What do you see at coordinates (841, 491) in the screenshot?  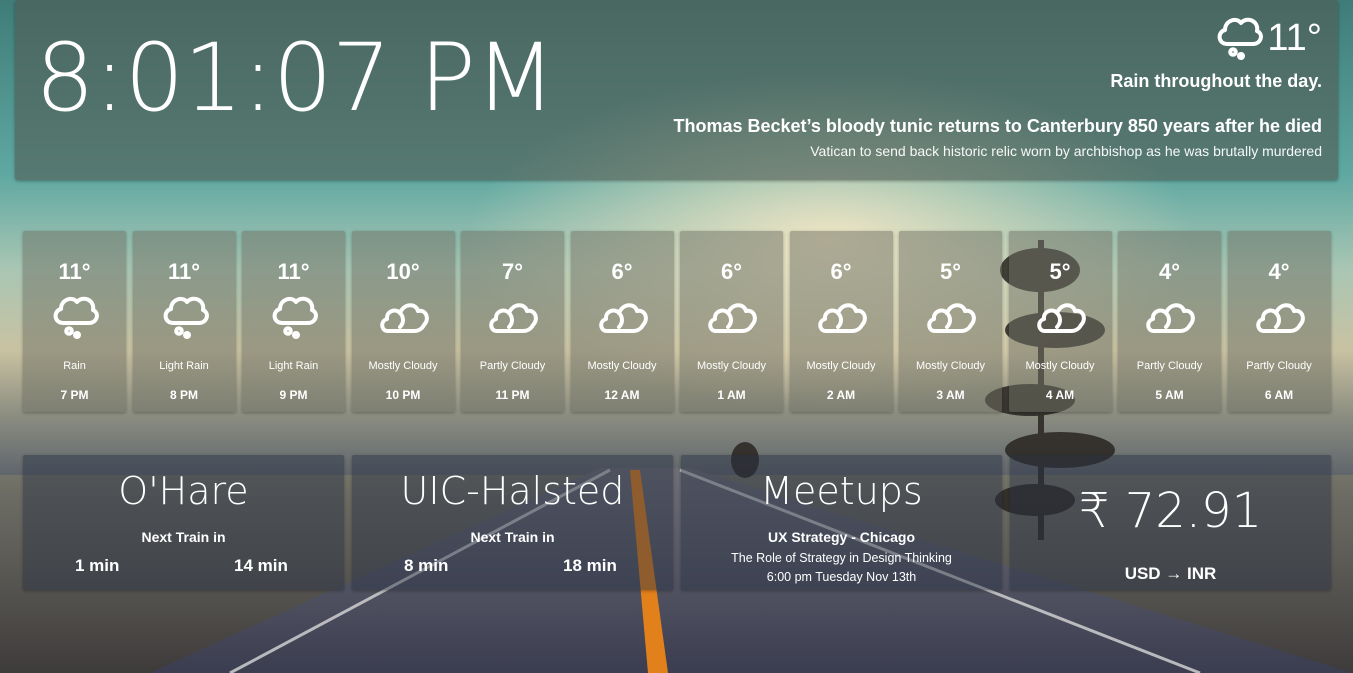 I see `meetups-title: Meetups` at bounding box center [841, 491].